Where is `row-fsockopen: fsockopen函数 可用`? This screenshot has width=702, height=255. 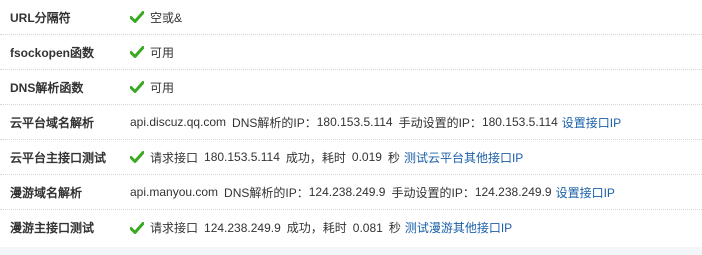 row-fsockopen: fsockopen函数 可用 is located at coordinates (351, 52).